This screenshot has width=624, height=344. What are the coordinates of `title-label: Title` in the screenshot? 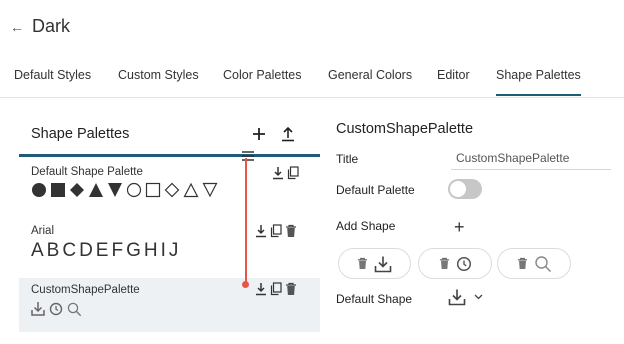 It's located at (347, 159).